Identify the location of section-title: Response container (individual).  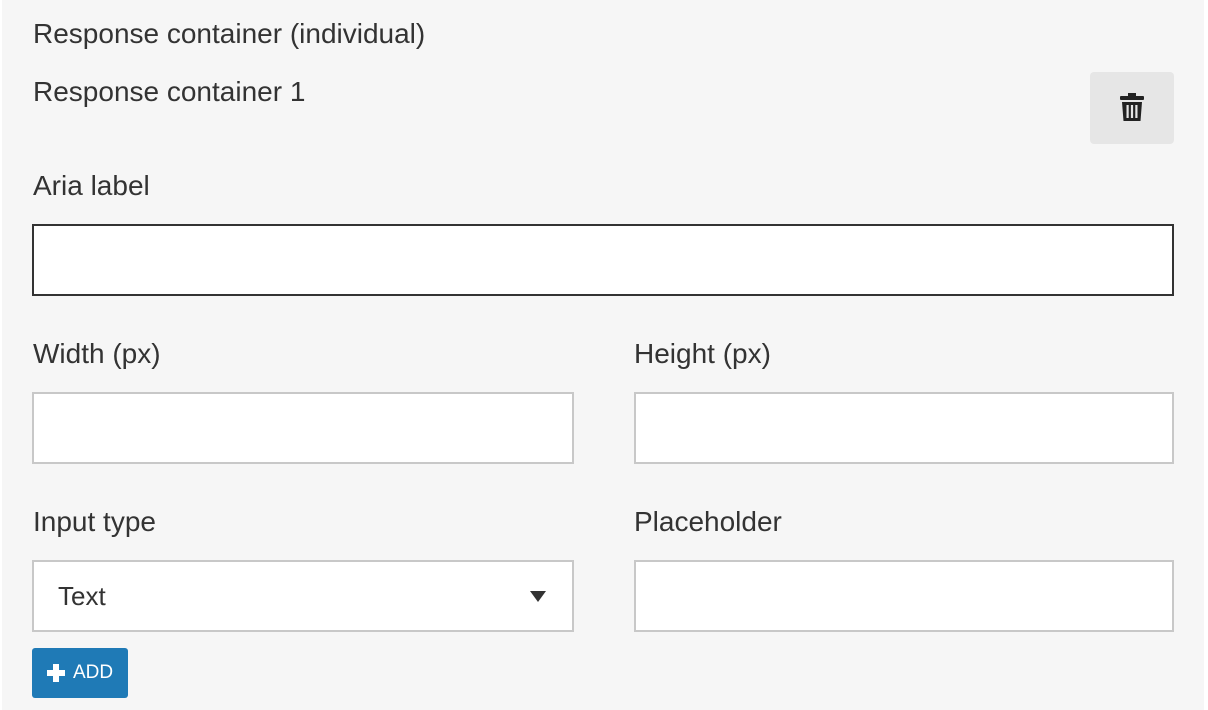
(229, 33).